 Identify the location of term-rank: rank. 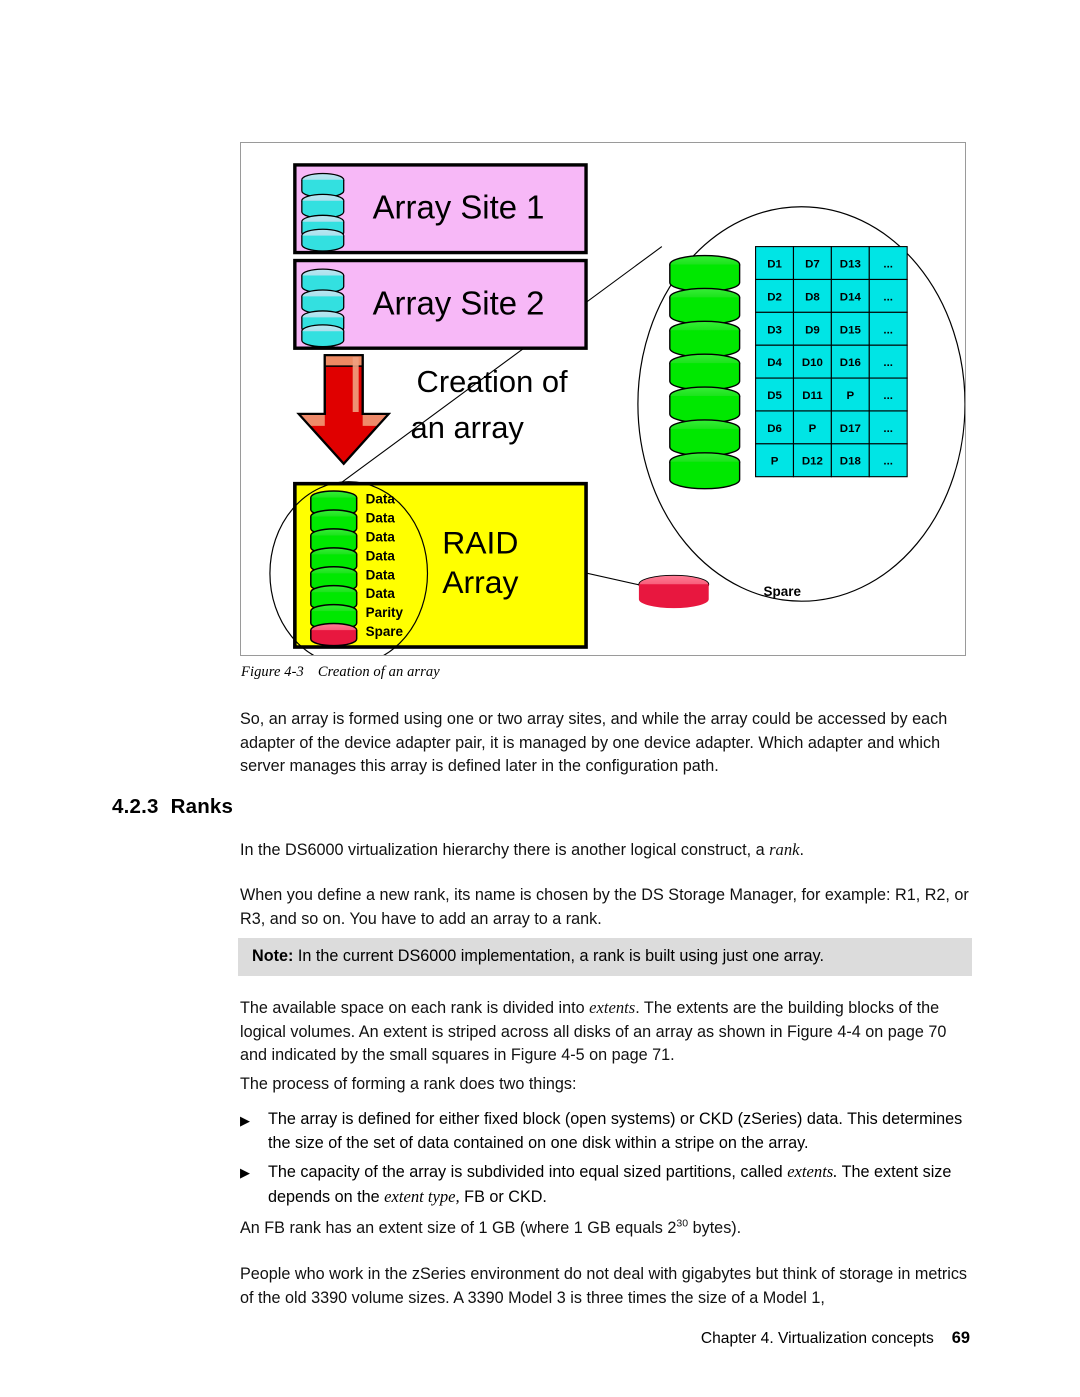
(784, 849).